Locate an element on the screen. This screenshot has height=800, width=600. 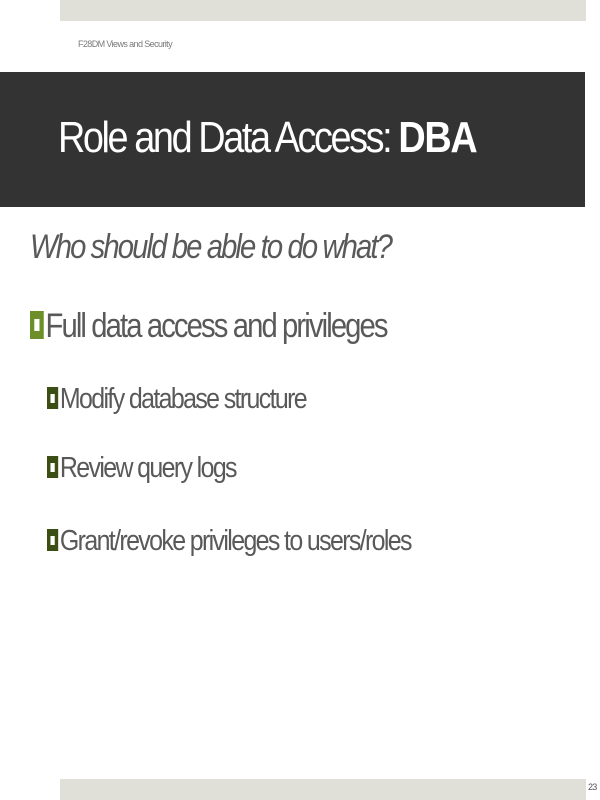
bullet-text: Modify database structure is located at coordinates (183, 399).